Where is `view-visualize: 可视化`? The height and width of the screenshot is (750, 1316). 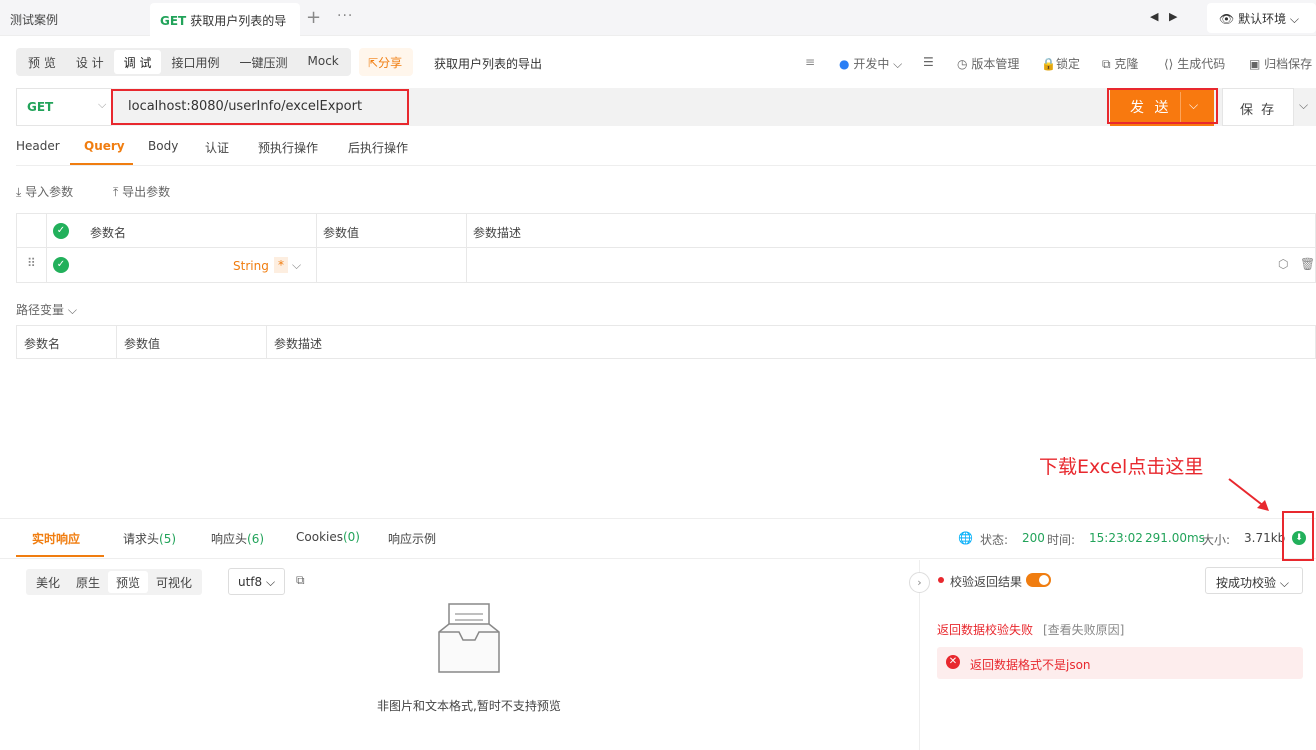 view-visualize: 可视化 is located at coordinates (174, 582).